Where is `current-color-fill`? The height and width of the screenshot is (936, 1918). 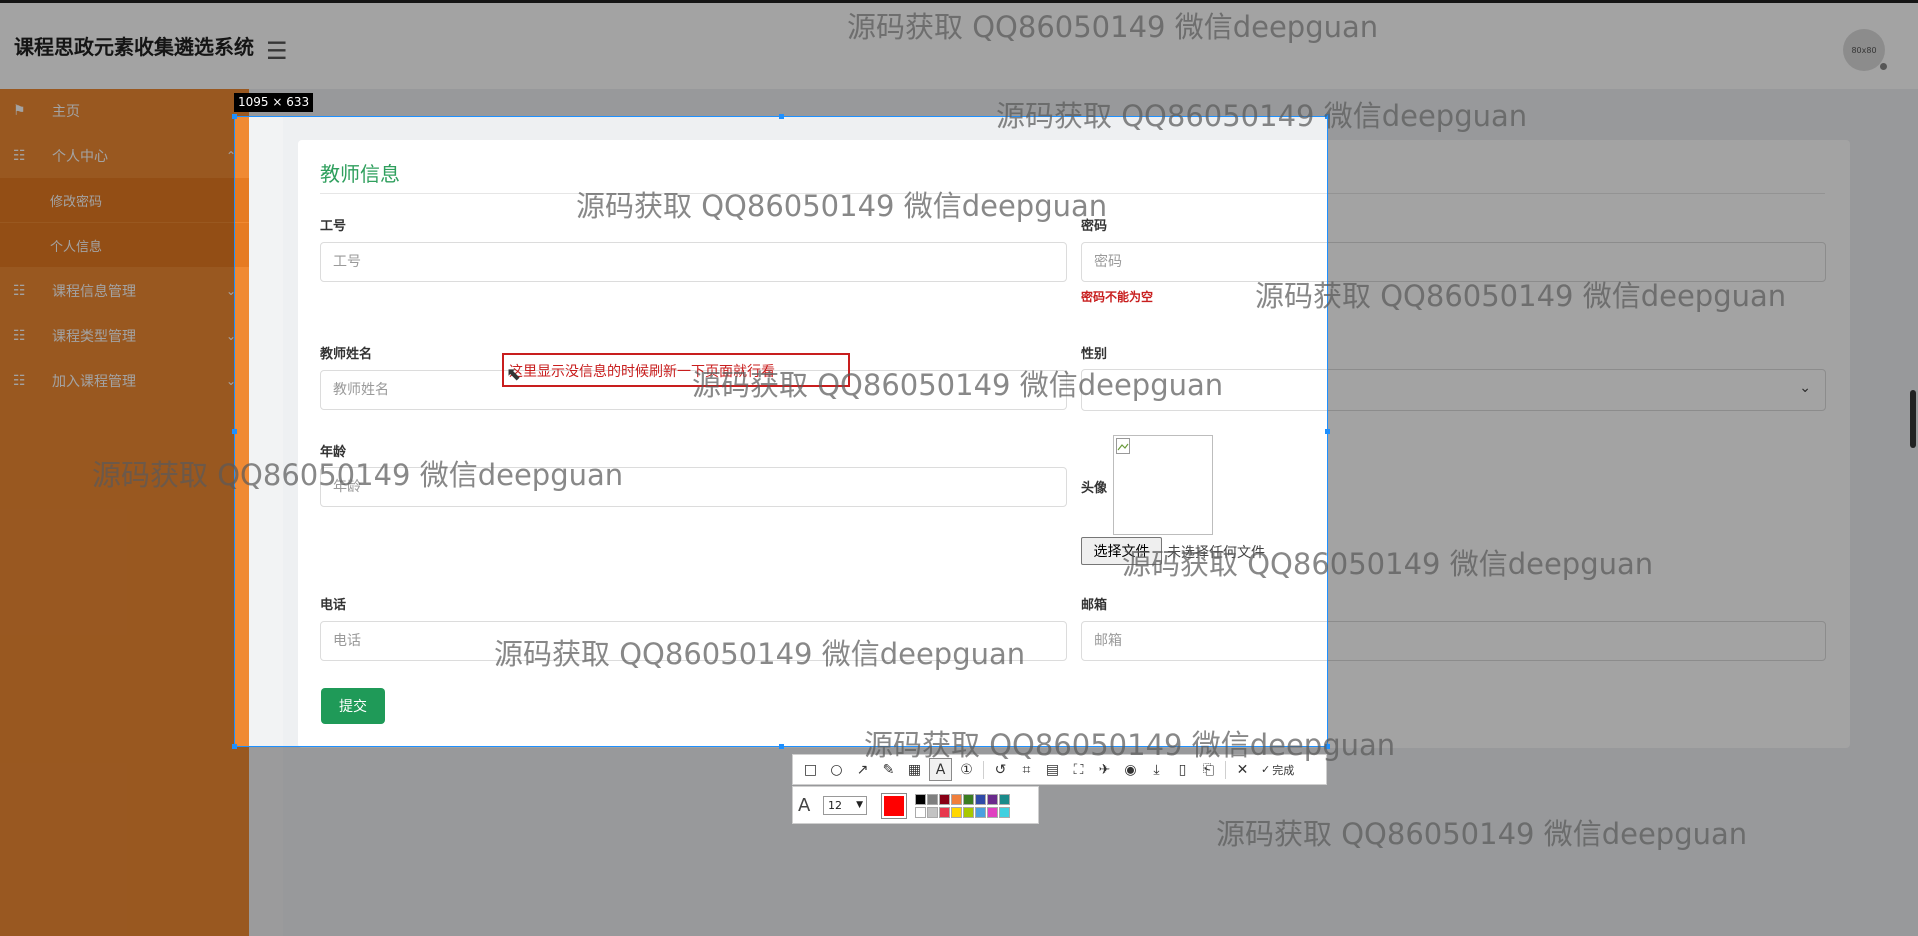
current-color-fill is located at coordinates (894, 806).